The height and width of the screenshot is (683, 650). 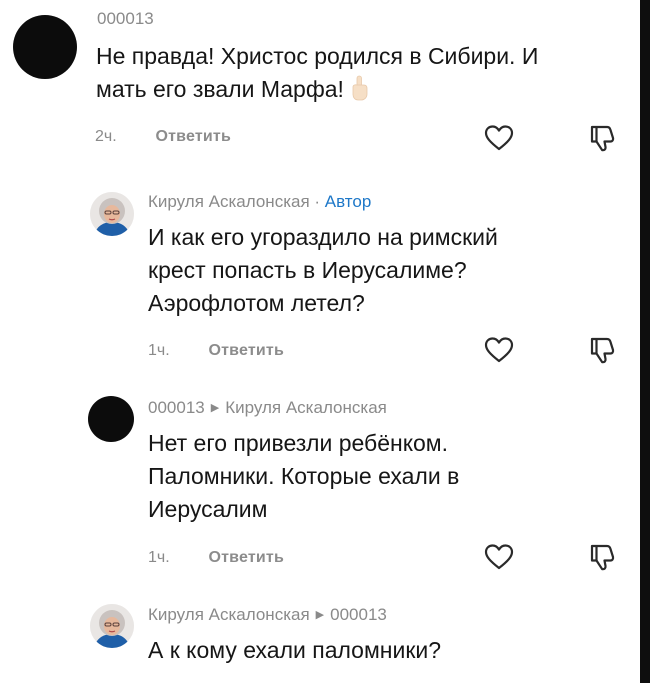 I want to click on comment-author: 000013 ▶ Кируля Аскалонская, so click(x=267, y=408).